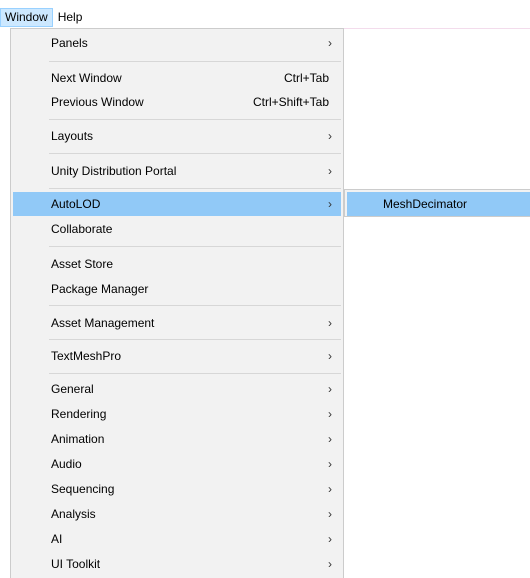 The image size is (530, 578). What do you see at coordinates (177, 229) in the screenshot?
I see `menu-item-collaborate: Collaborate` at bounding box center [177, 229].